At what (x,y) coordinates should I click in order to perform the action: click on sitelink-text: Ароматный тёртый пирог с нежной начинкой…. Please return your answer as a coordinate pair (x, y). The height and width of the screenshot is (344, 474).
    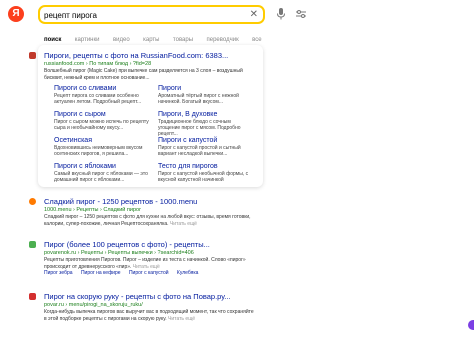
    Looking at the image, I should click on (198, 99).